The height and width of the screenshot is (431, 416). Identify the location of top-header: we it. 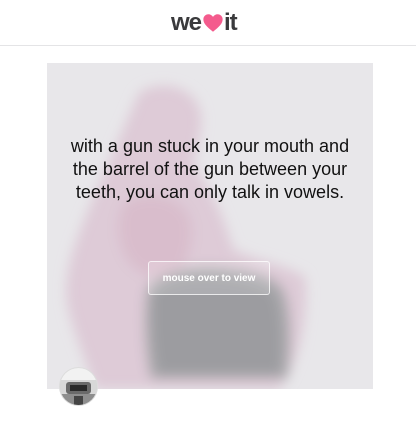
(208, 23).